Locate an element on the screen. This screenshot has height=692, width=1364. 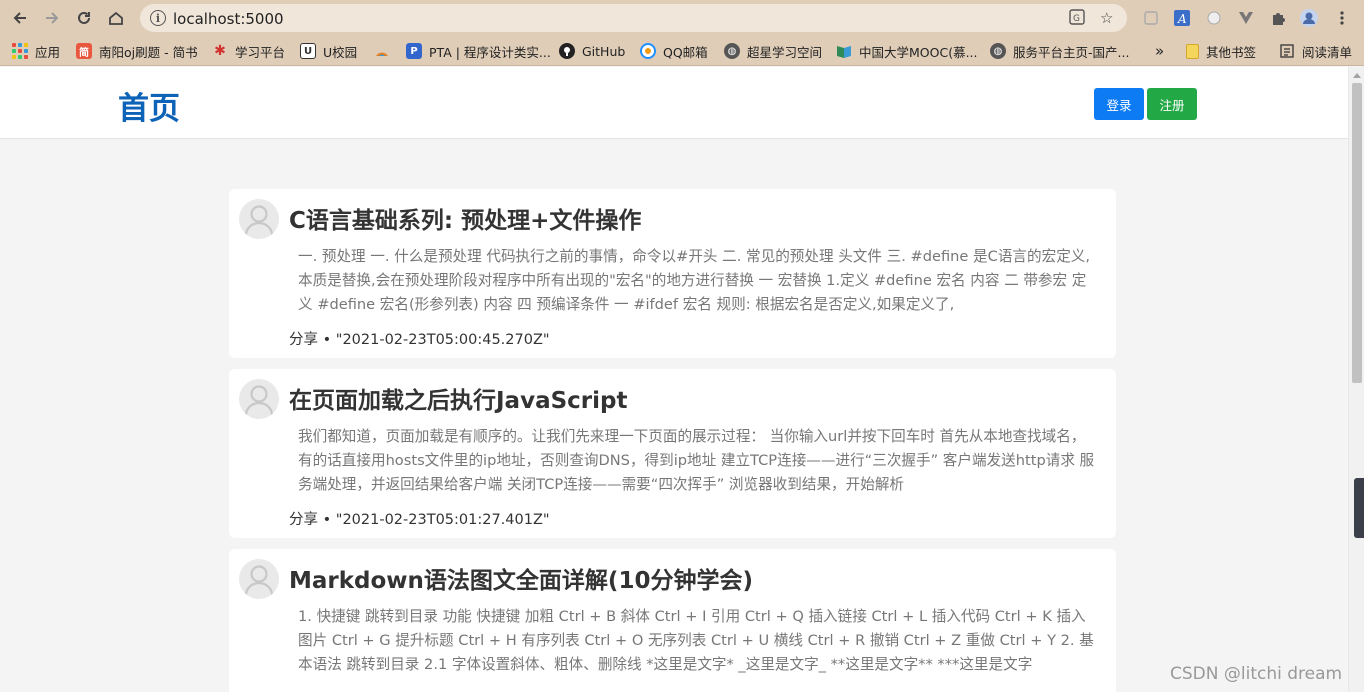
more-bookmarks-icon: » is located at coordinates (1160, 51).